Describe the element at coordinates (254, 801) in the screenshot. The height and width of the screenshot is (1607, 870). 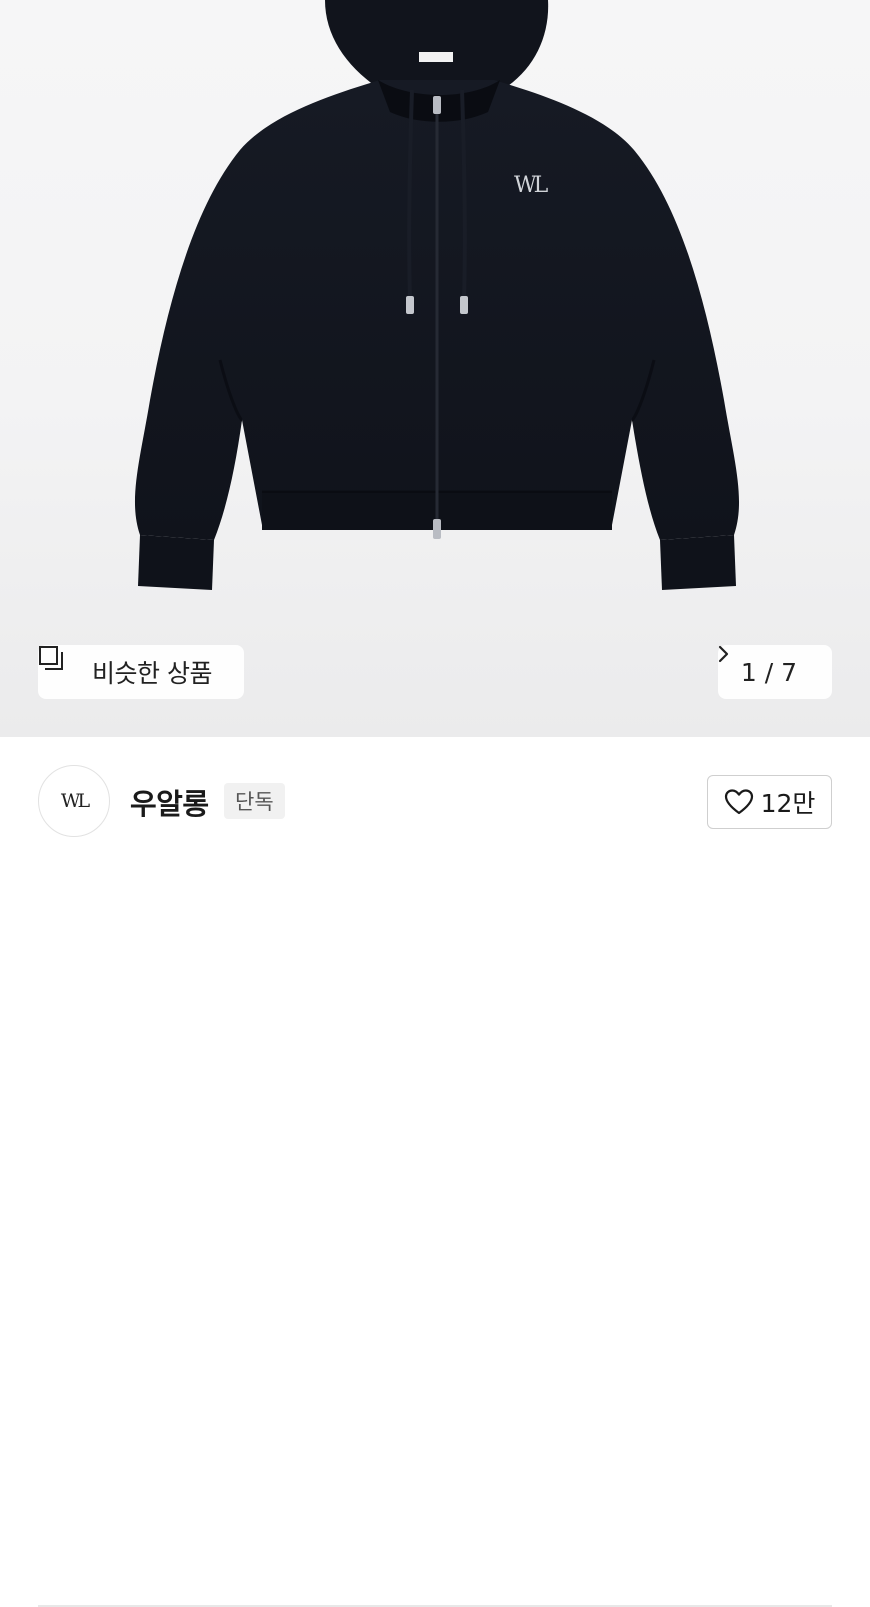
I see `exclusive-badge: 단독` at that location.